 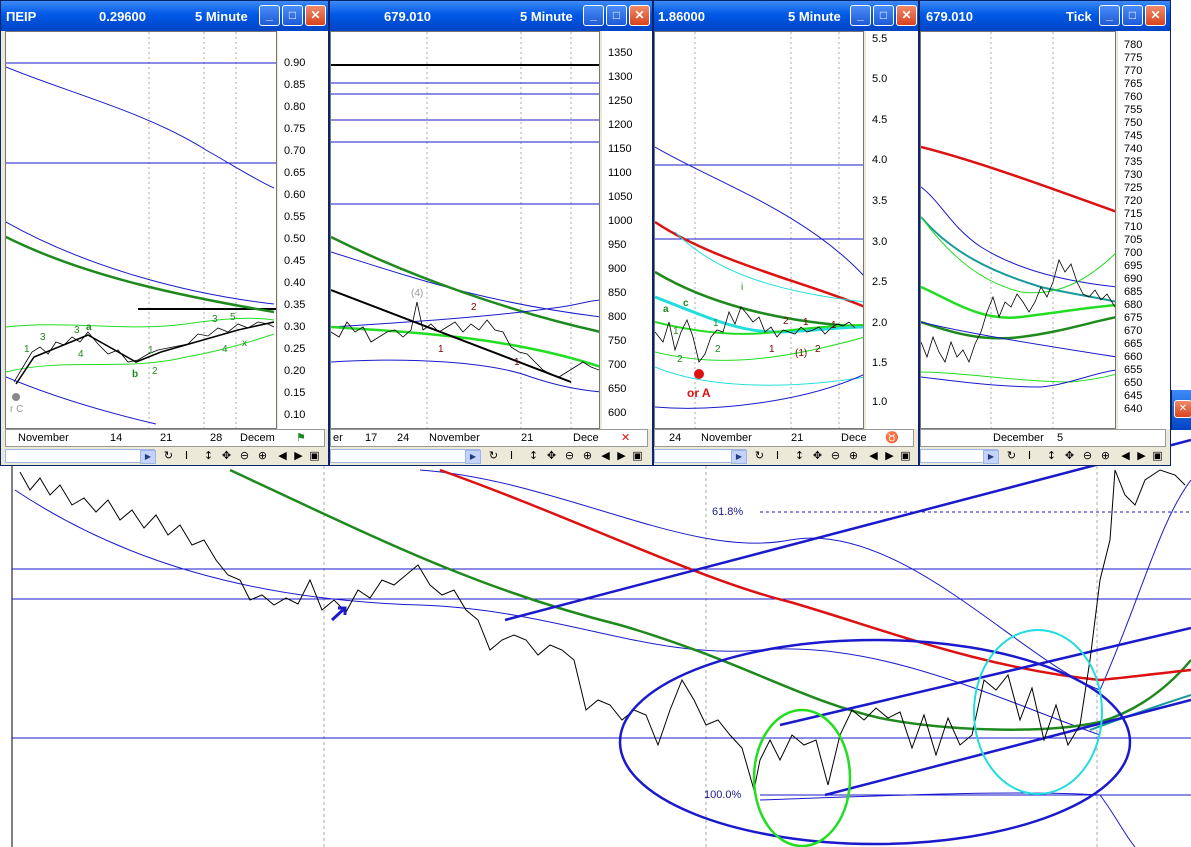 I want to click on chart-plot-area, so click(x=1018, y=230).